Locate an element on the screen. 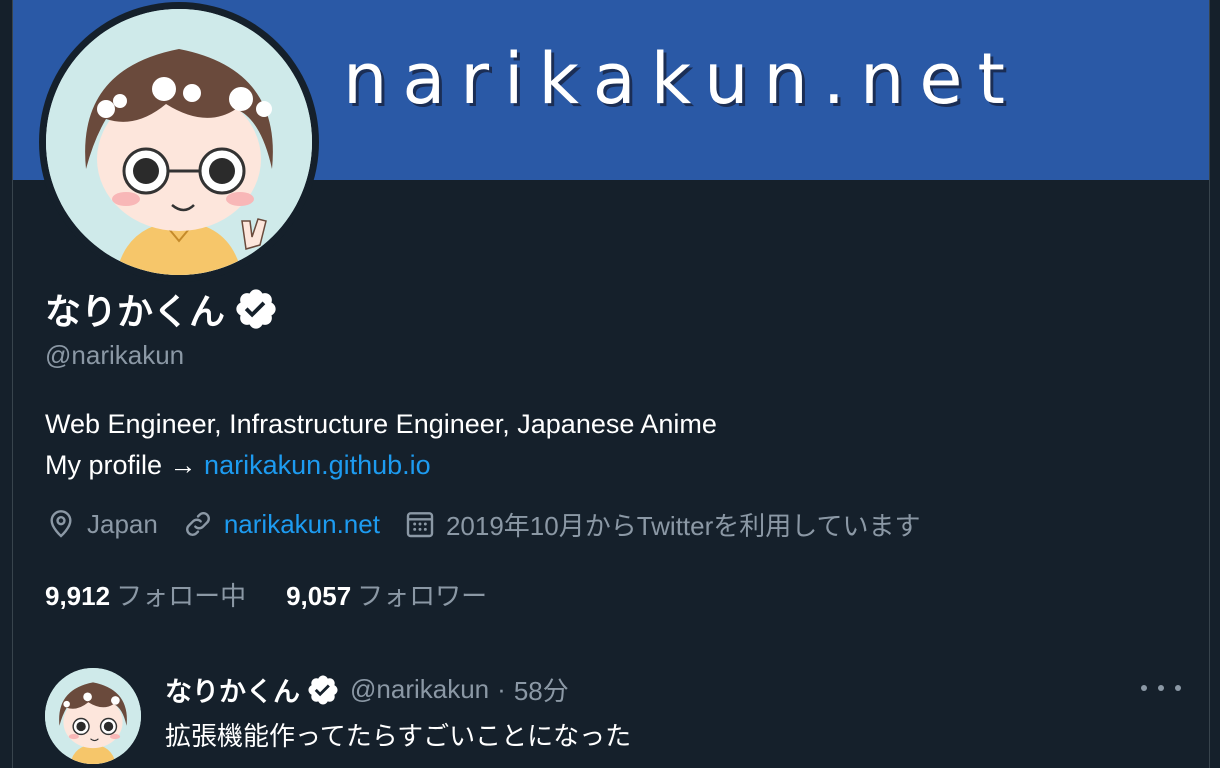  meta-website: narikakun.net is located at coordinates (281, 524).